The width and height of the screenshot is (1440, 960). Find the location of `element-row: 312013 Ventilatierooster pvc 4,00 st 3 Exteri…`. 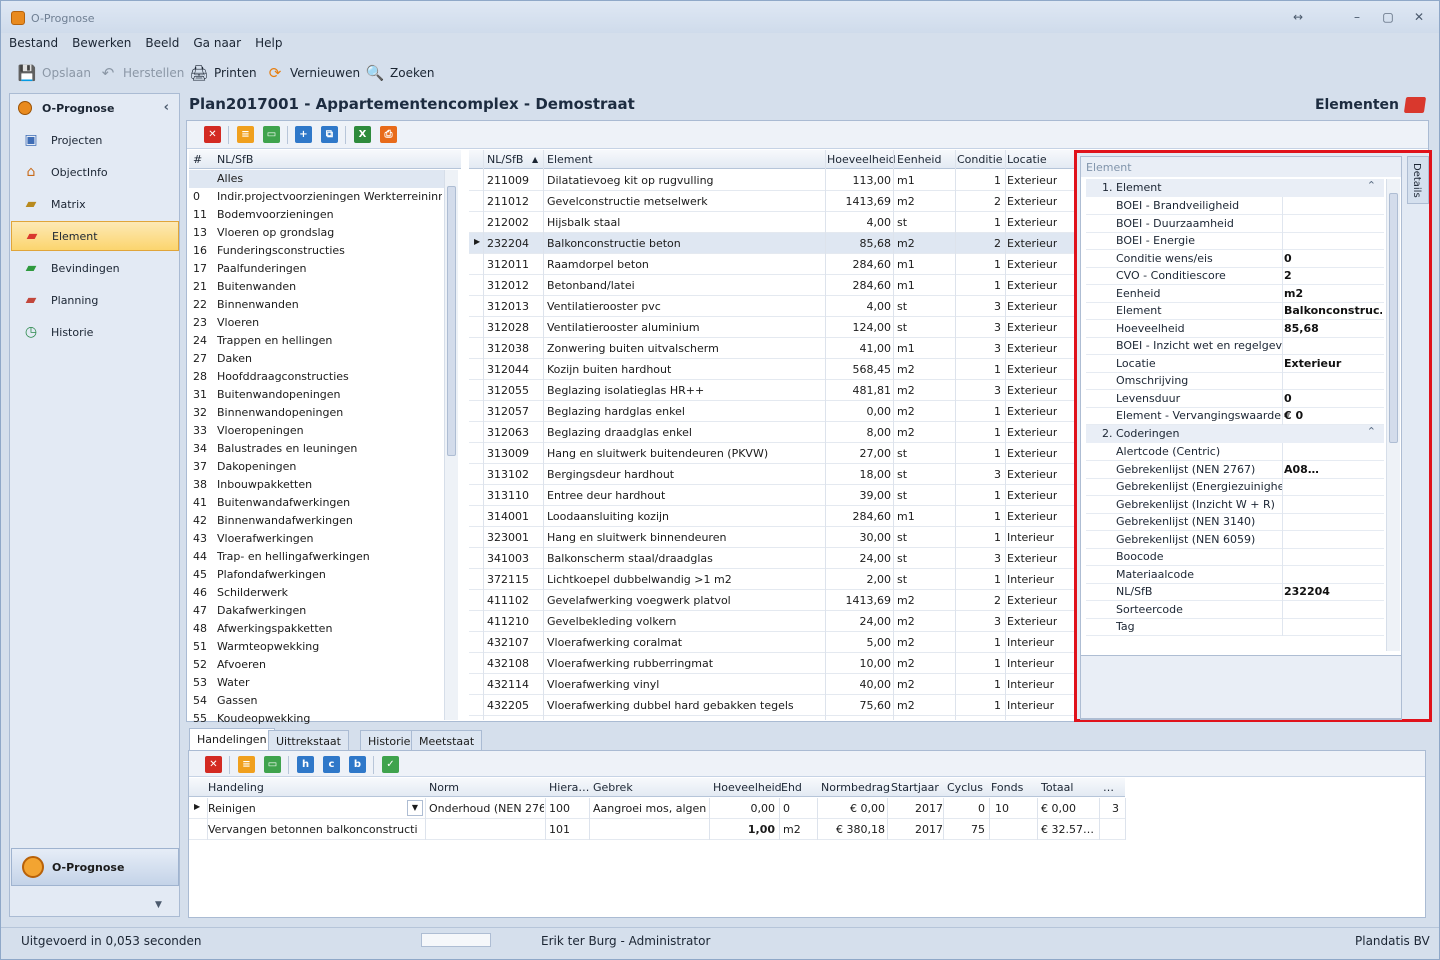

element-row: 312013 Ventilatierooster pvc 4,00 st 3 Exteri… is located at coordinates (772, 306).